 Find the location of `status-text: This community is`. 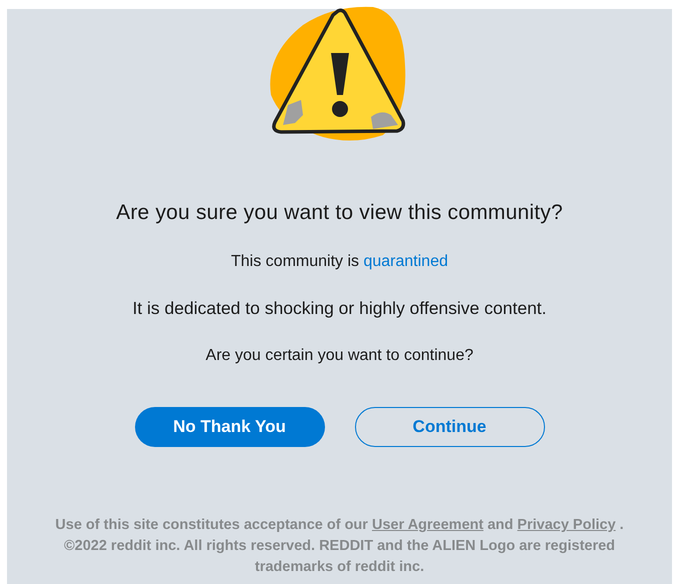

status-text: This community is is located at coordinates (295, 261).